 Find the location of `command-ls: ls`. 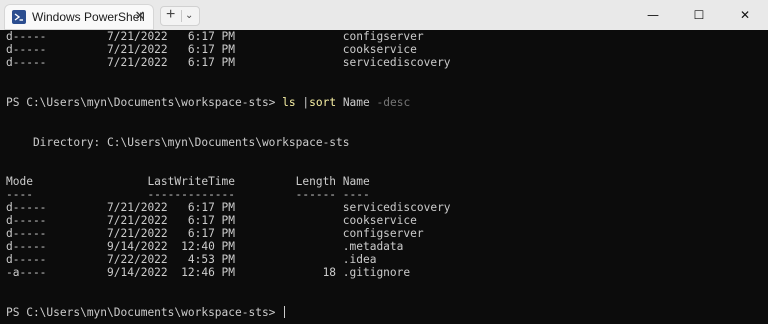

command-ls: ls is located at coordinates (289, 102).